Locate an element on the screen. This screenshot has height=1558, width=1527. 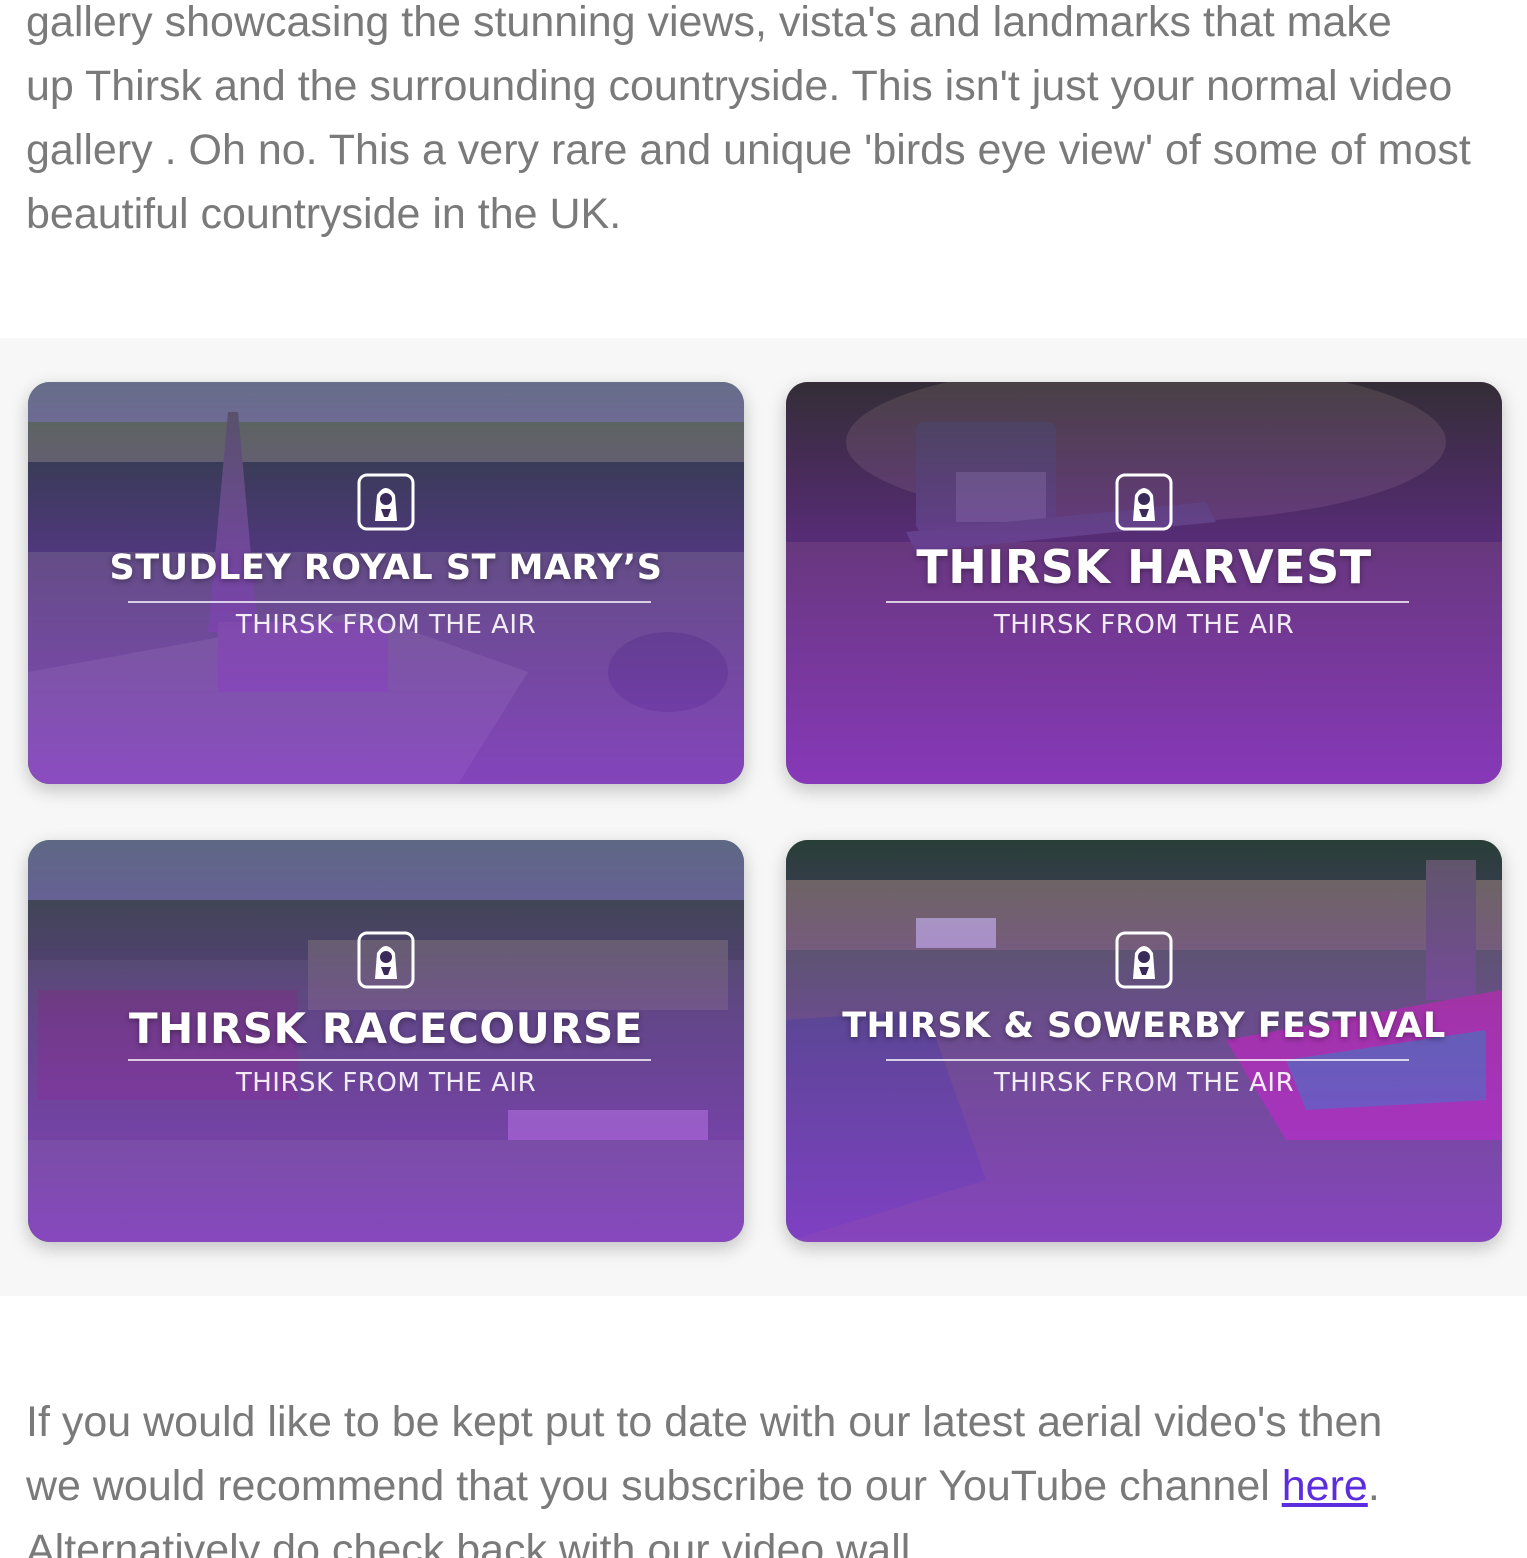
video-card-thirsk-harvest: THIRSK HARVEST THIRSK FROM THE AIR is located at coordinates (1144, 583).